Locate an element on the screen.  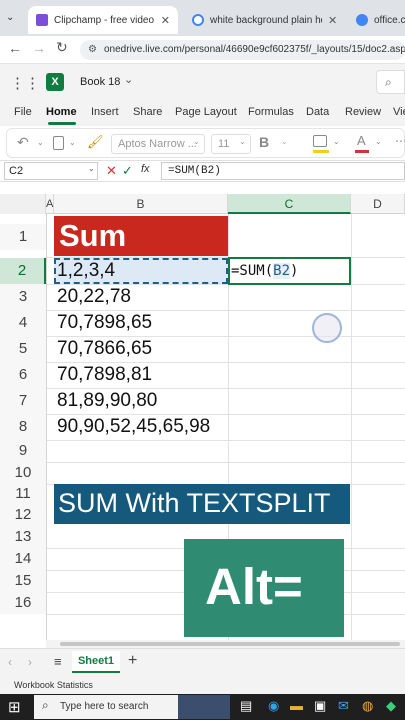
row-header-4: 4 is located at coordinates (23, 323).